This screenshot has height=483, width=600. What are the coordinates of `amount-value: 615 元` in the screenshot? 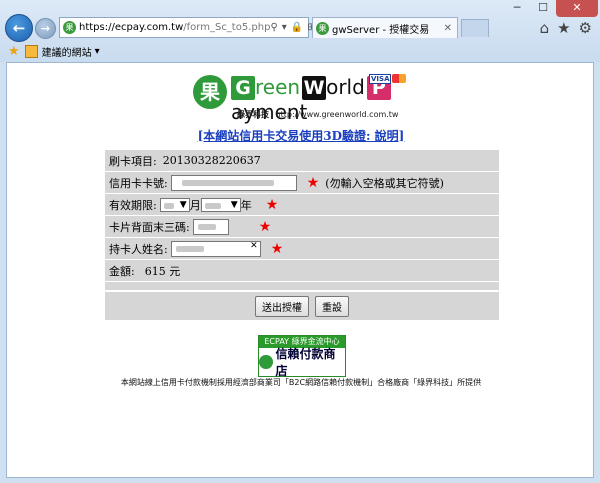 It's located at (162, 271).